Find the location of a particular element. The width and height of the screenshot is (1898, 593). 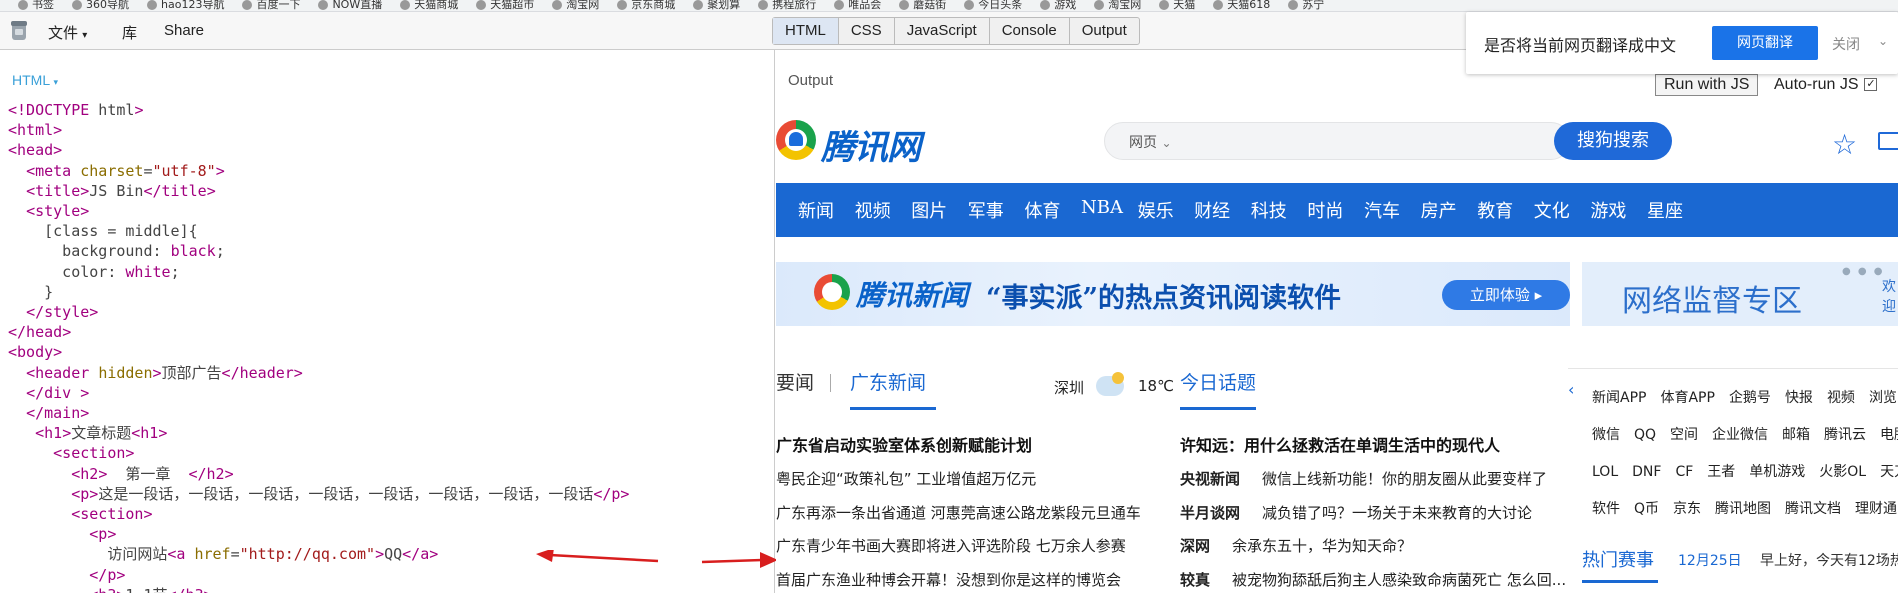

app-link: LOL is located at coordinates (1605, 472).